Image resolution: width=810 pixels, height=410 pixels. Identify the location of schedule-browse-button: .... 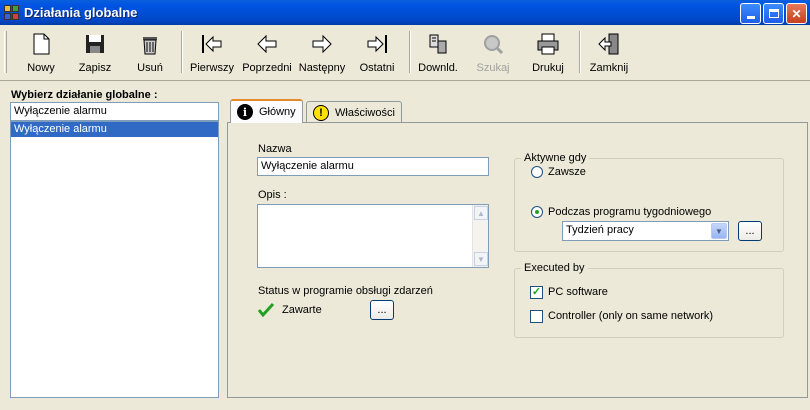
(750, 231).